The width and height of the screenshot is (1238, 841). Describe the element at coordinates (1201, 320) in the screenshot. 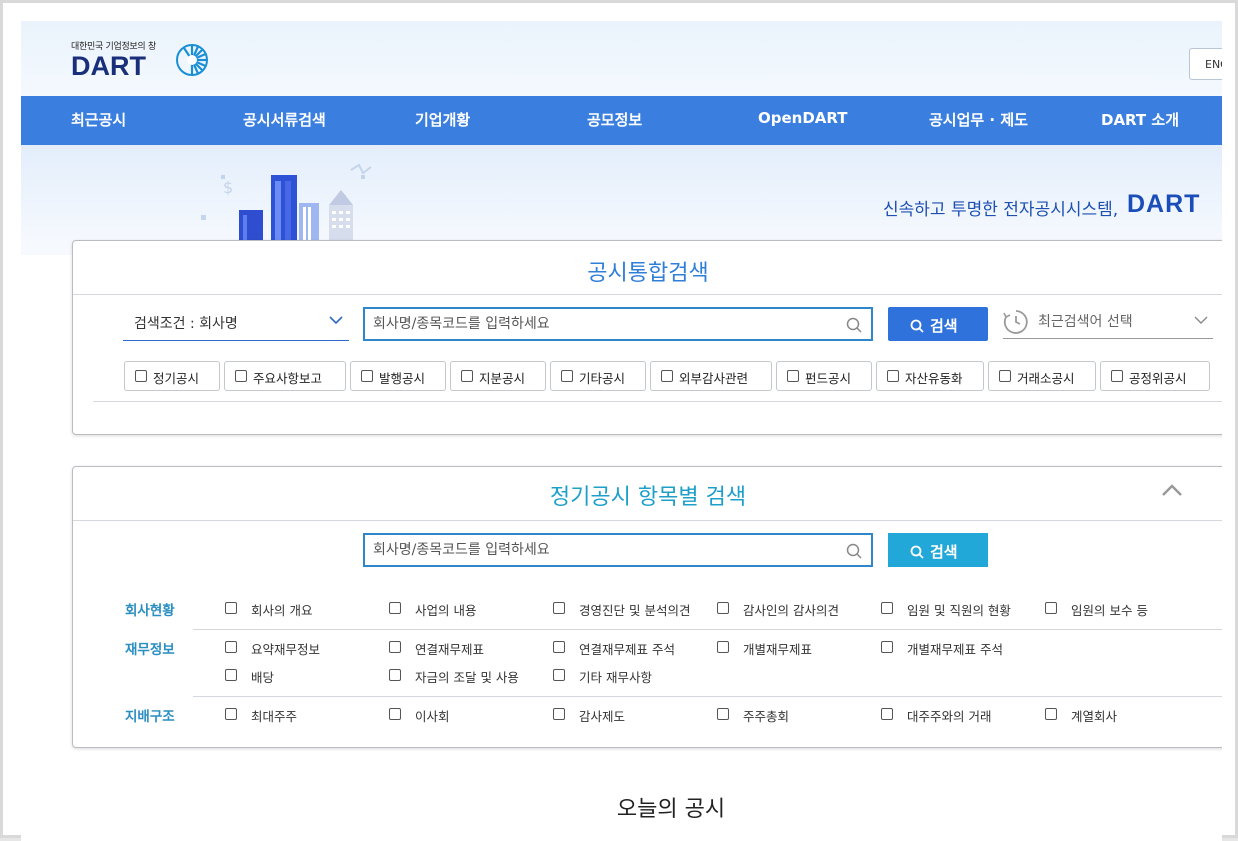

I see `chevron-down-icon` at that location.